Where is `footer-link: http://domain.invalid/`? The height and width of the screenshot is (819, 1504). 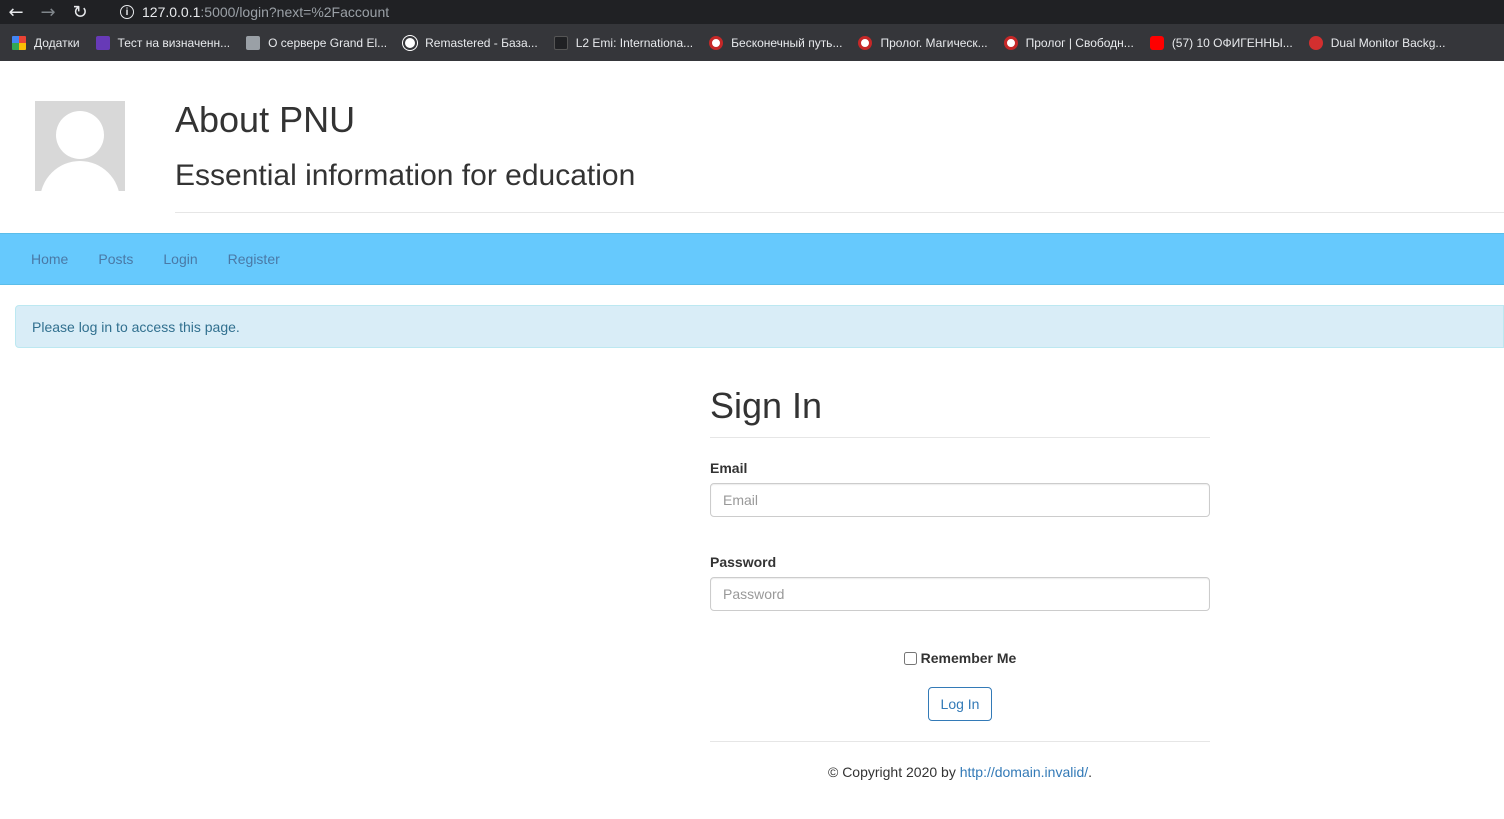 footer-link: http://domain.invalid/ is located at coordinates (1024, 772).